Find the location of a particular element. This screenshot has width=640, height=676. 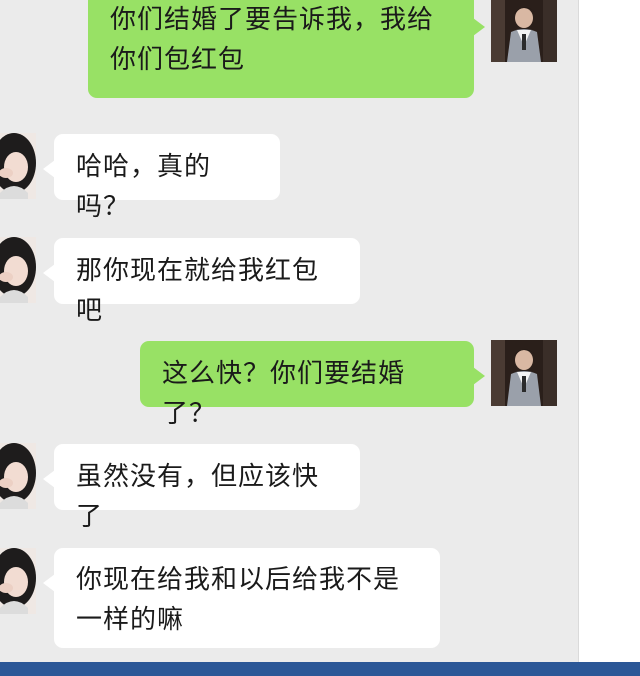

message-bubble-received: 你现在给我和以后给我不是一样的嘛 is located at coordinates (241, 598).